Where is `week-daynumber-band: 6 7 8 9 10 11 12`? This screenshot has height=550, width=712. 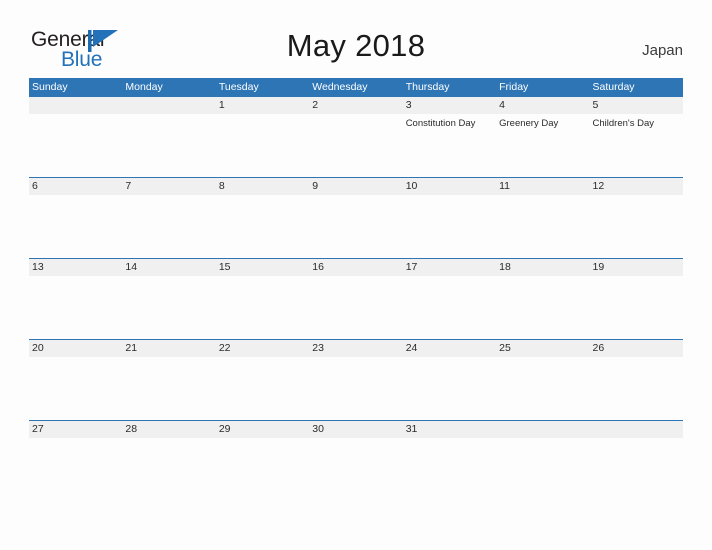 week-daynumber-band: 6 7 8 9 10 11 12 is located at coordinates (356, 186).